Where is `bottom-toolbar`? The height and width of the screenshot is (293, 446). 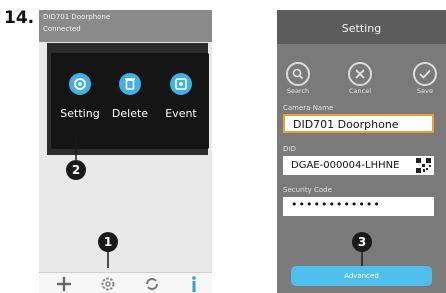 bottom-toolbar is located at coordinates (125, 282).